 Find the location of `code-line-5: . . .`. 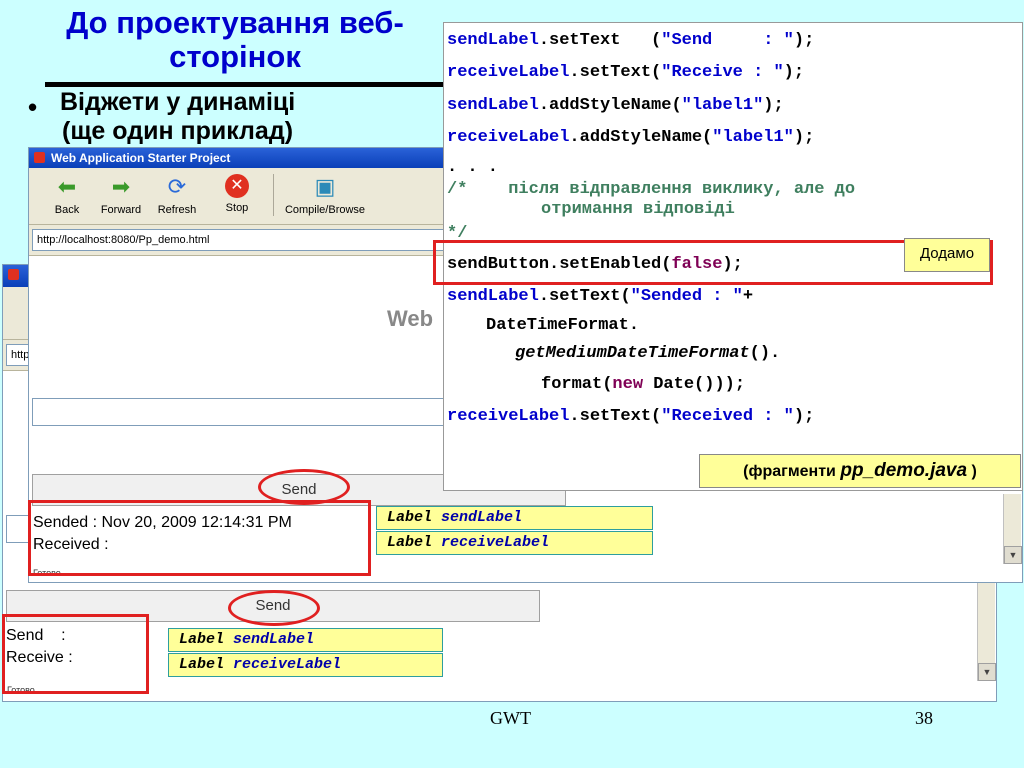

code-line-5: . . . is located at coordinates (473, 167).